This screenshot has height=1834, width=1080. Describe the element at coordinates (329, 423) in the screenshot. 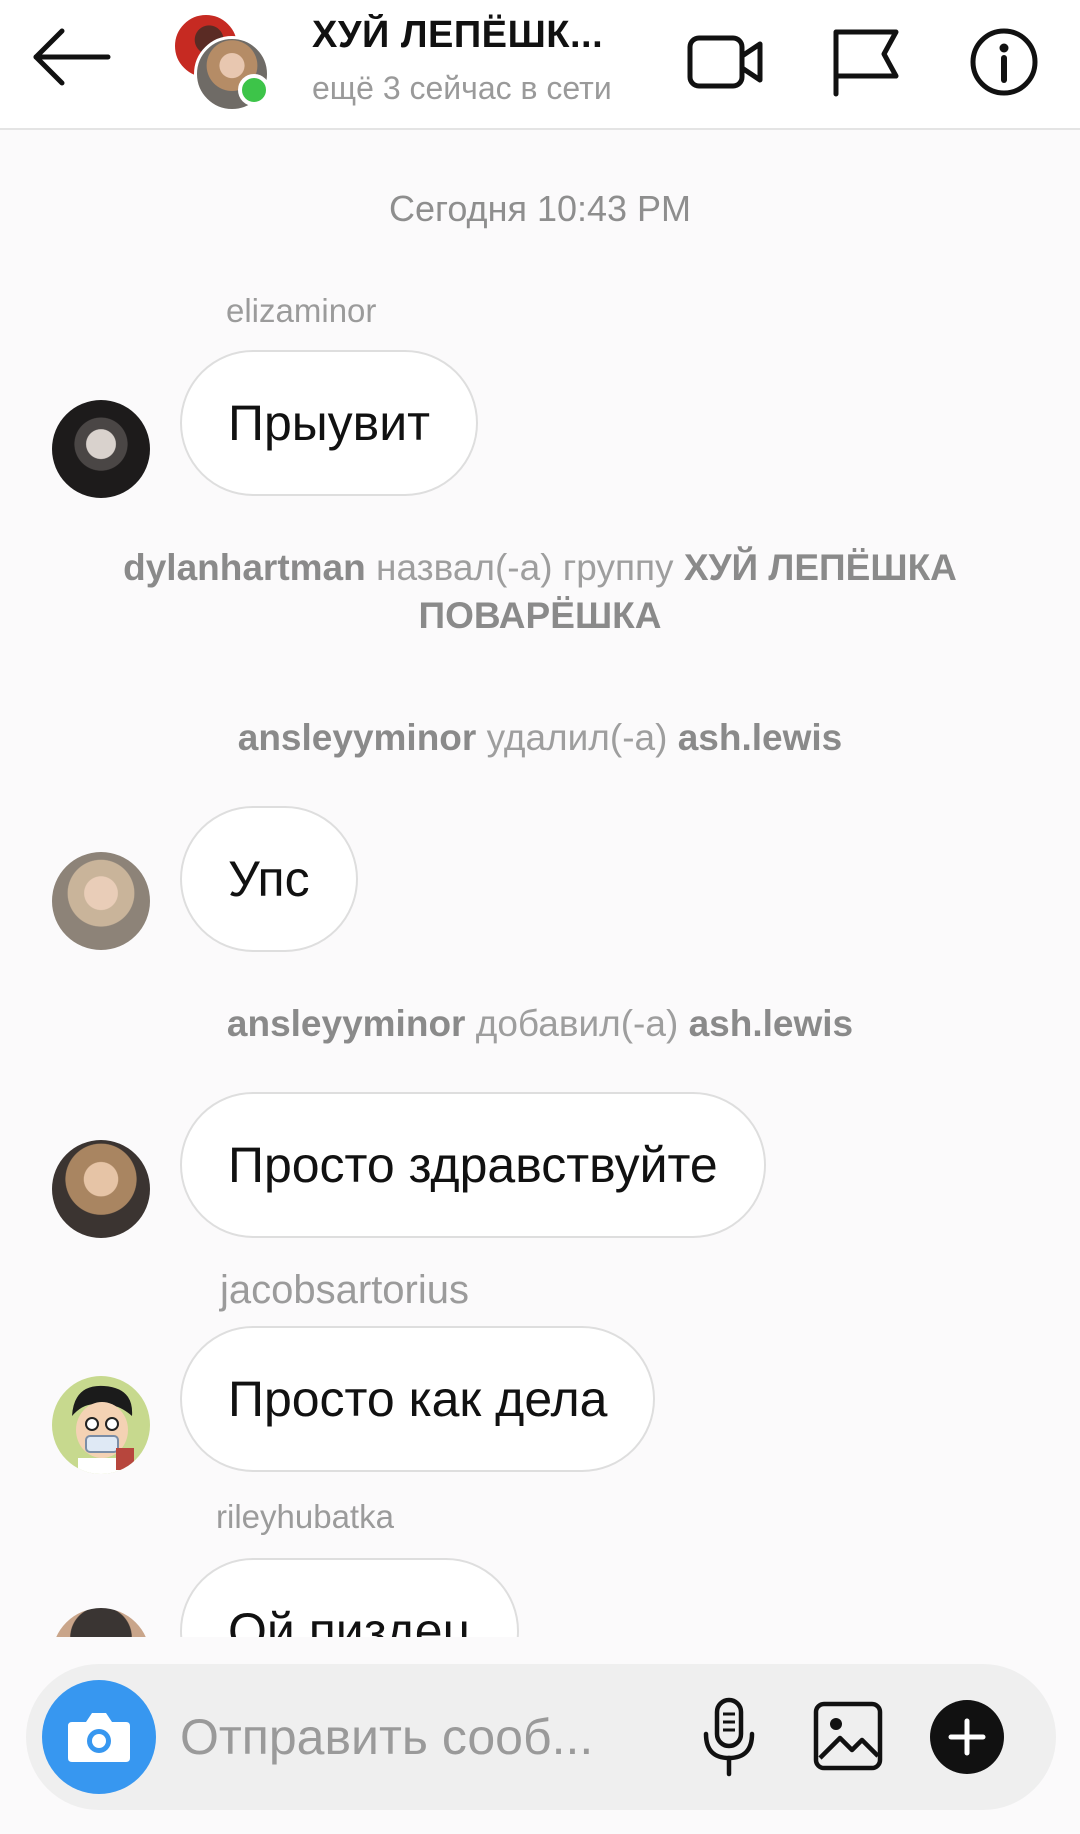

I see `message-bubble: Прыувит` at that location.